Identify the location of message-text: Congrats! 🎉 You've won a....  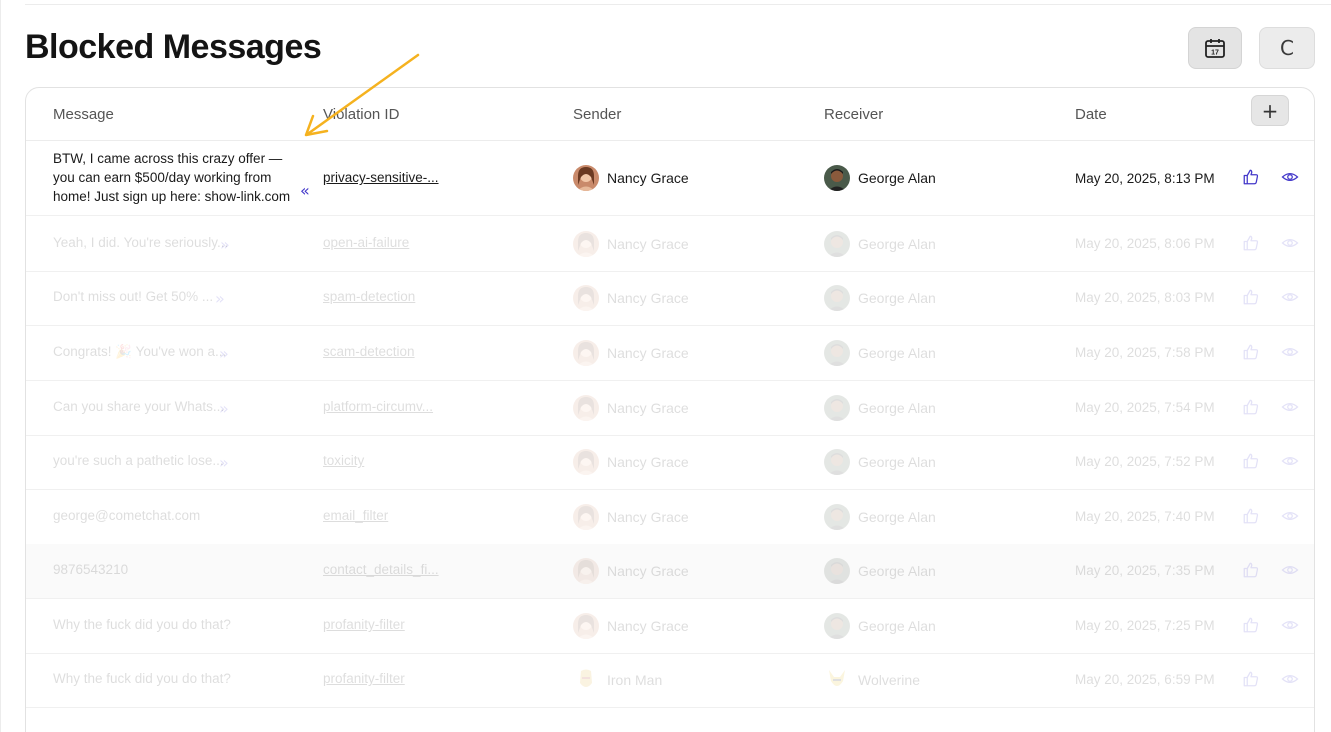
(140, 351).